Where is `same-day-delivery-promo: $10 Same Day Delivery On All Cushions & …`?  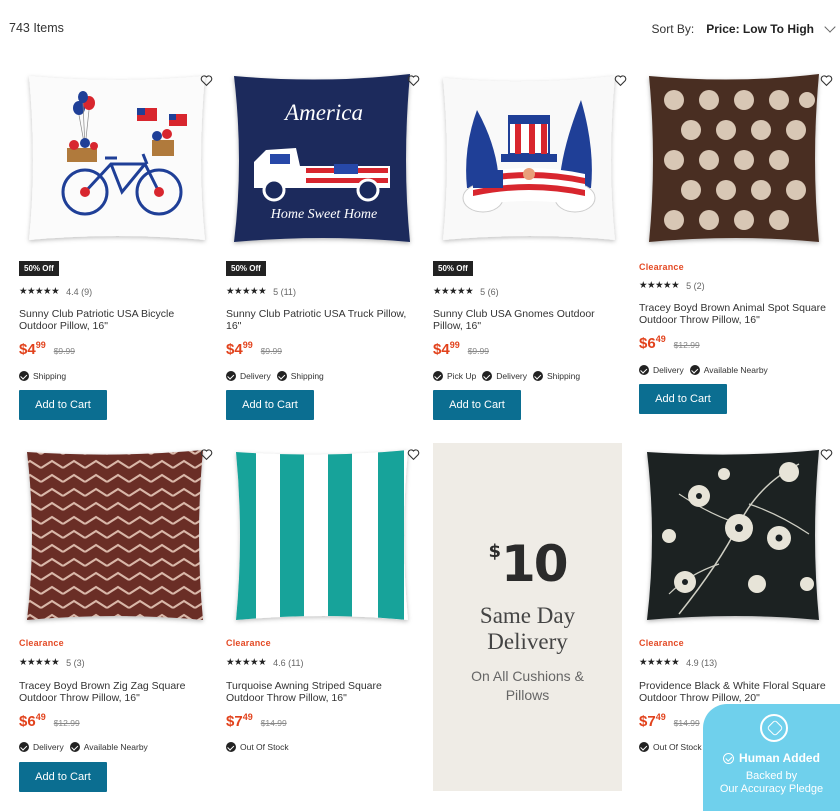
same-day-delivery-promo: $10 Same Day Delivery On All Cushions & … is located at coordinates (527, 617).